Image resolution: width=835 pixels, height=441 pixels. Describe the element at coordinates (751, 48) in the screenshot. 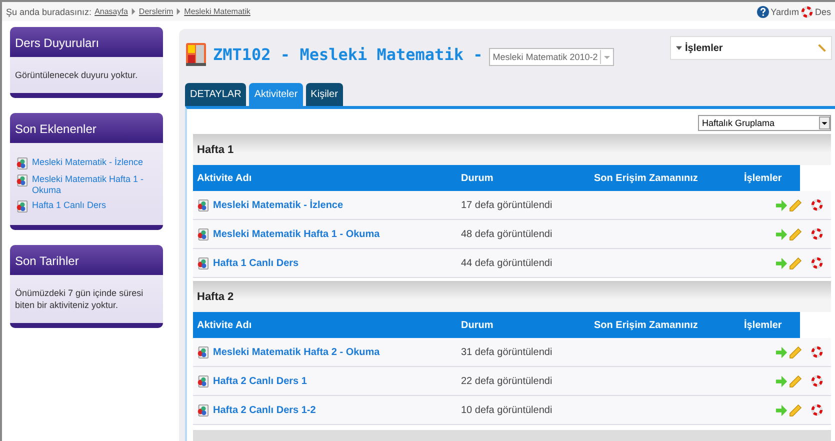

I see `actions-menu: İşlemler` at that location.